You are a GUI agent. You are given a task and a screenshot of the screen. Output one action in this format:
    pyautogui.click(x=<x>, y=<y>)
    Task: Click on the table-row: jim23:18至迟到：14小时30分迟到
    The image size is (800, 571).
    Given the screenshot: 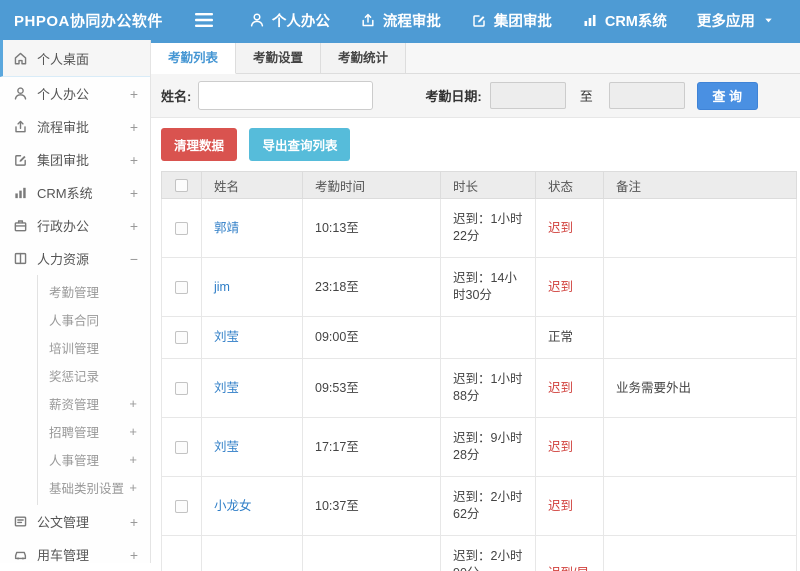 What is the action you would take?
    pyautogui.click(x=479, y=287)
    